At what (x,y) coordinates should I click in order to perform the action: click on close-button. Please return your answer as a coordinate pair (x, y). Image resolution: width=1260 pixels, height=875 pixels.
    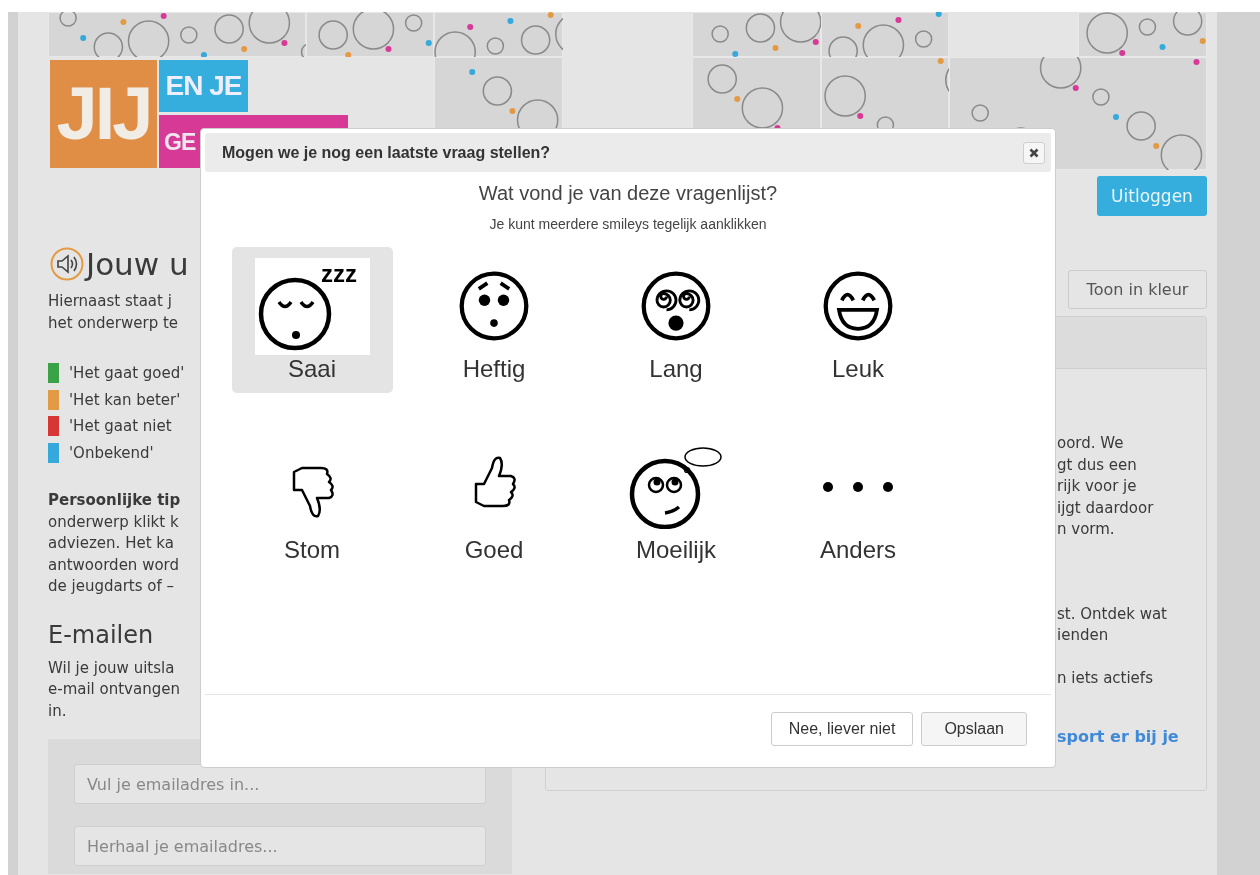
    Looking at the image, I should click on (1034, 152).